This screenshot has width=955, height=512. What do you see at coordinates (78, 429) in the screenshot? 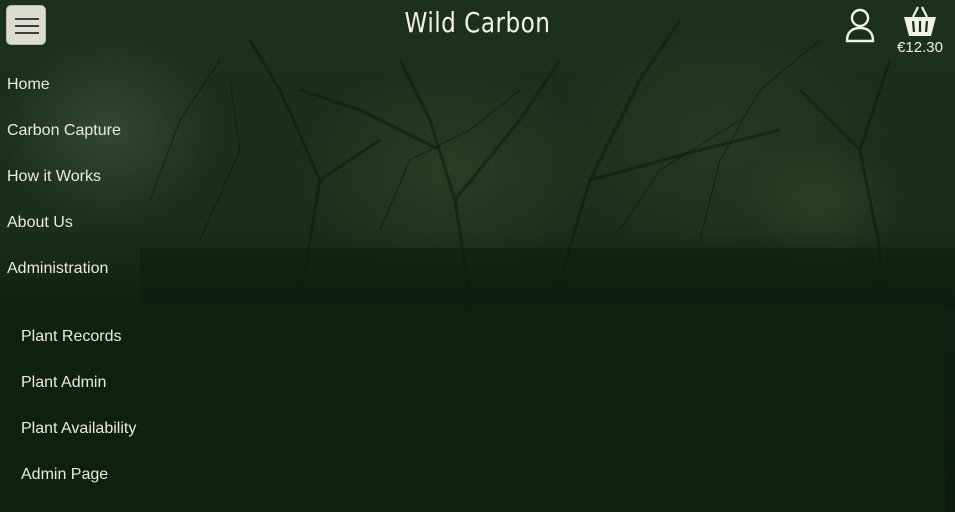
I see `subnav-item-plant-availability: Plant Availability` at bounding box center [78, 429].